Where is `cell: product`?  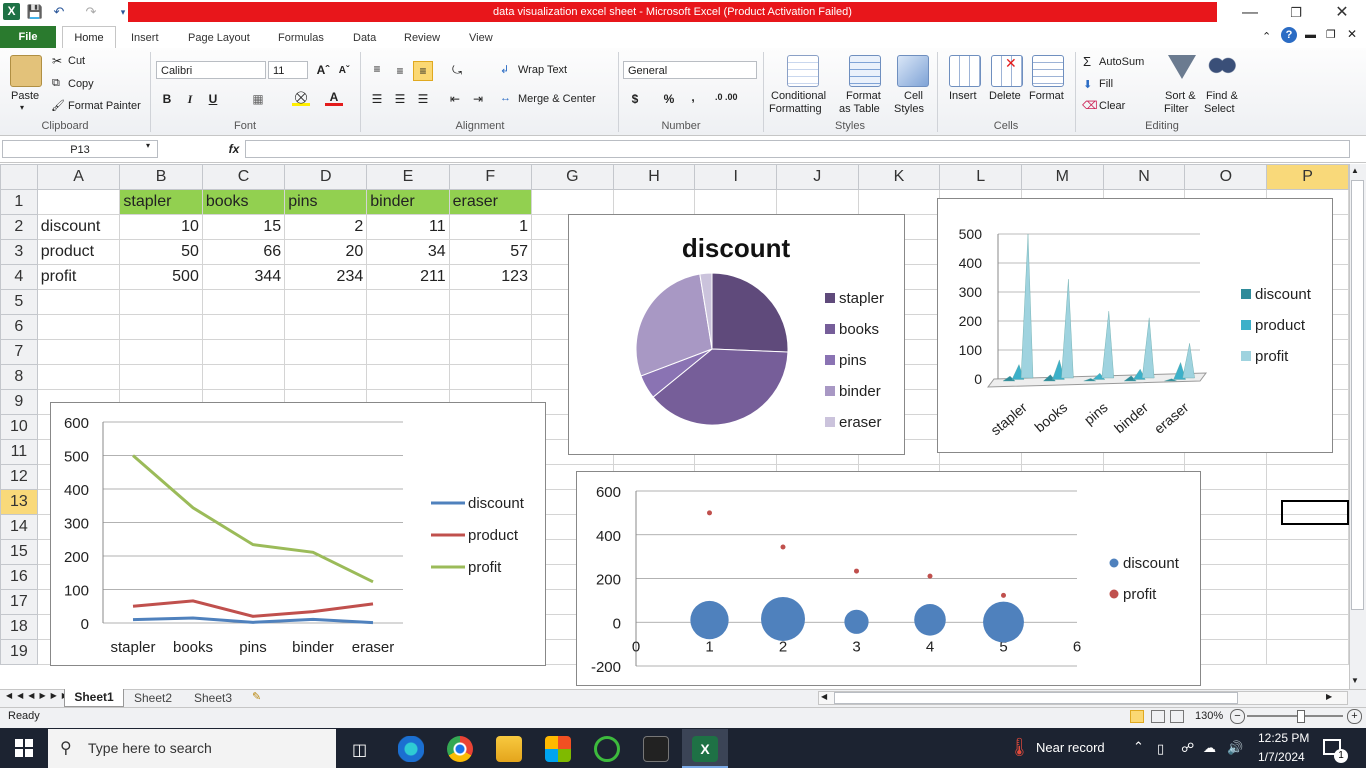 cell: product is located at coordinates (78, 252).